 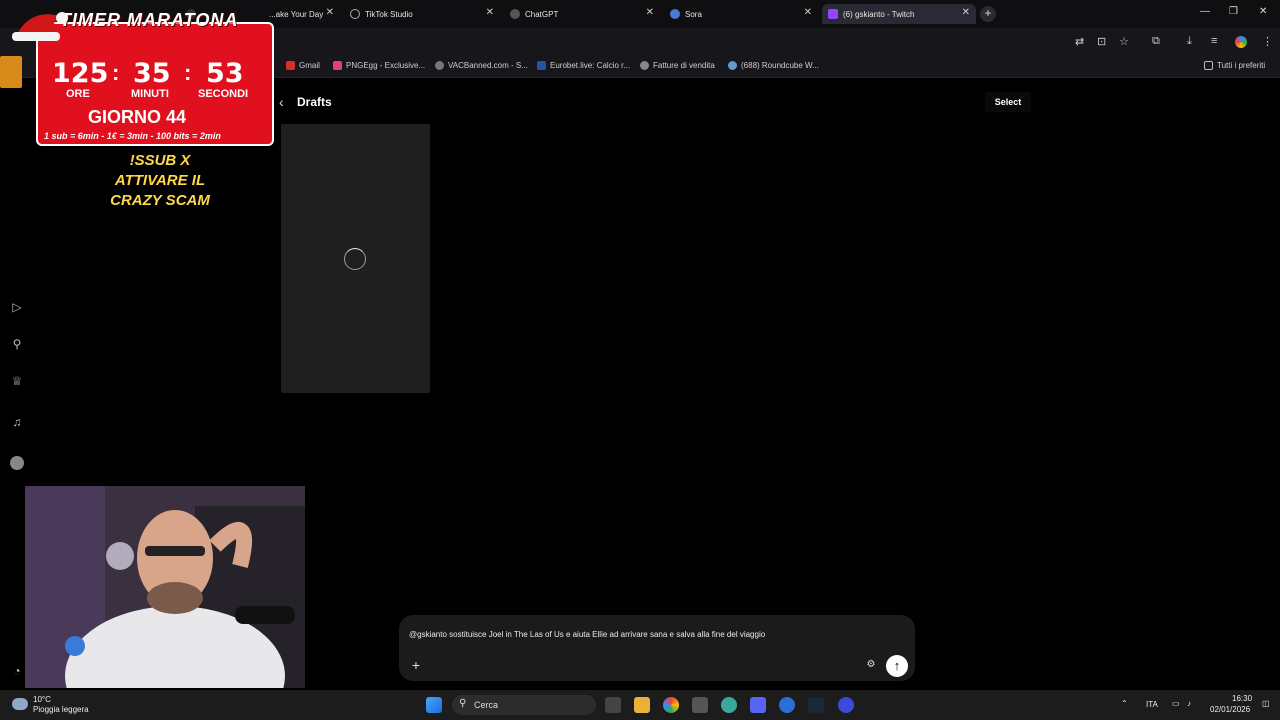 I want to click on bookmark-label: Gmail, so click(x=309, y=65).